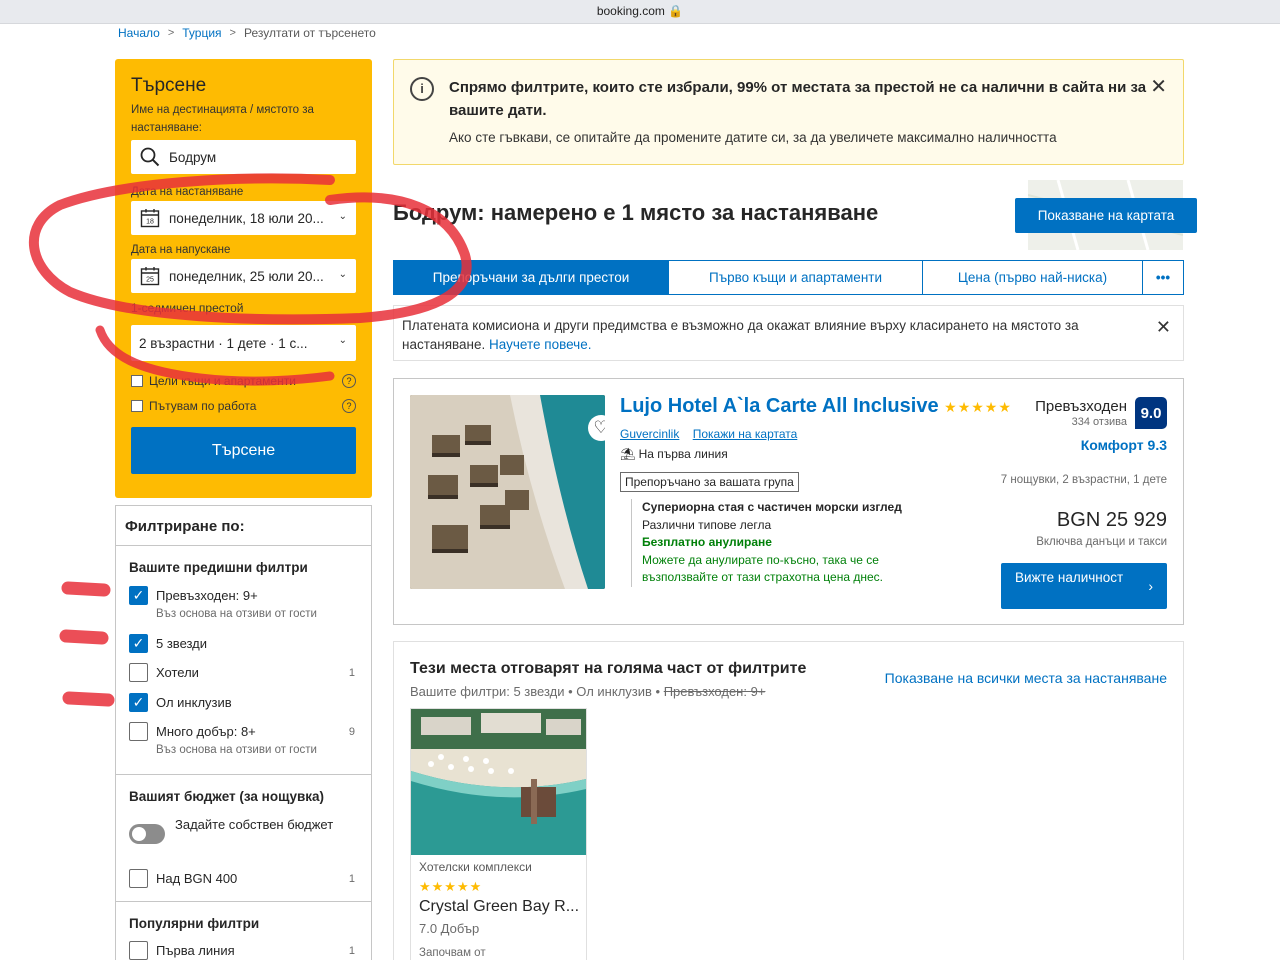 The image size is (1280, 960). Describe the element at coordinates (243, 450) in the screenshot. I see `search-button: Търсене` at that location.